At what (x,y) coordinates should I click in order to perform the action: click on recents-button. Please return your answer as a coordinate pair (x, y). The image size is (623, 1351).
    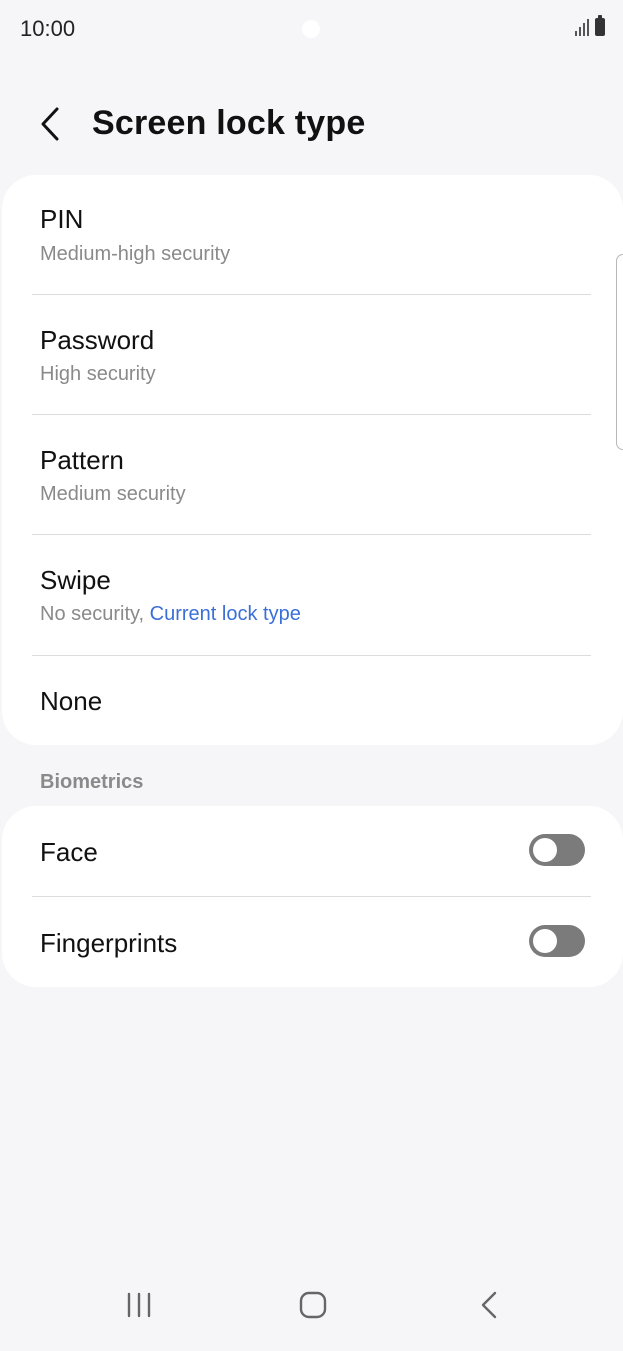
    Looking at the image, I should click on (139, 1305).